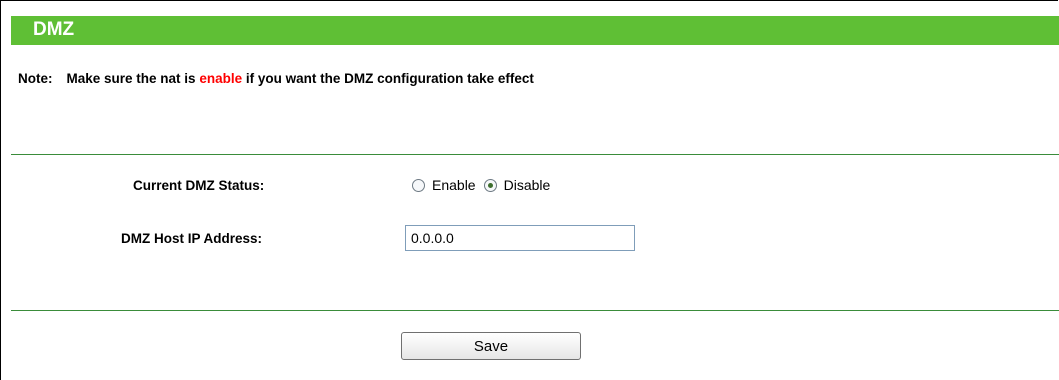 The height and width of the screenshot is (380, 1059). I want to click on dmz-status-radio-group: Enable Disable, so click(485, 185).